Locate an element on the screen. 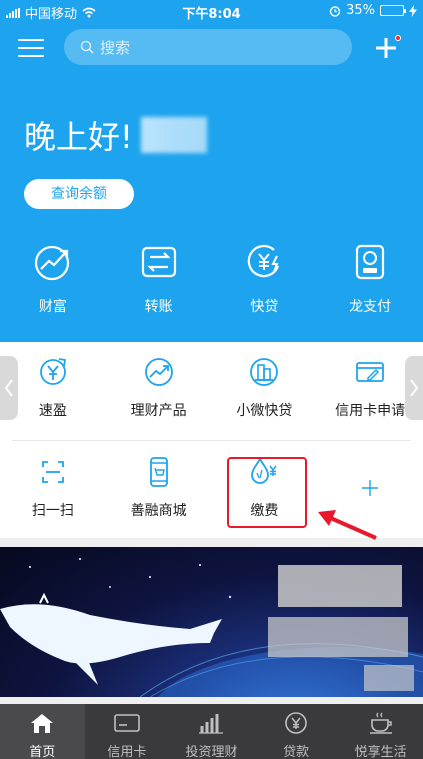  notification-dot is located at coordinates (398, 38).